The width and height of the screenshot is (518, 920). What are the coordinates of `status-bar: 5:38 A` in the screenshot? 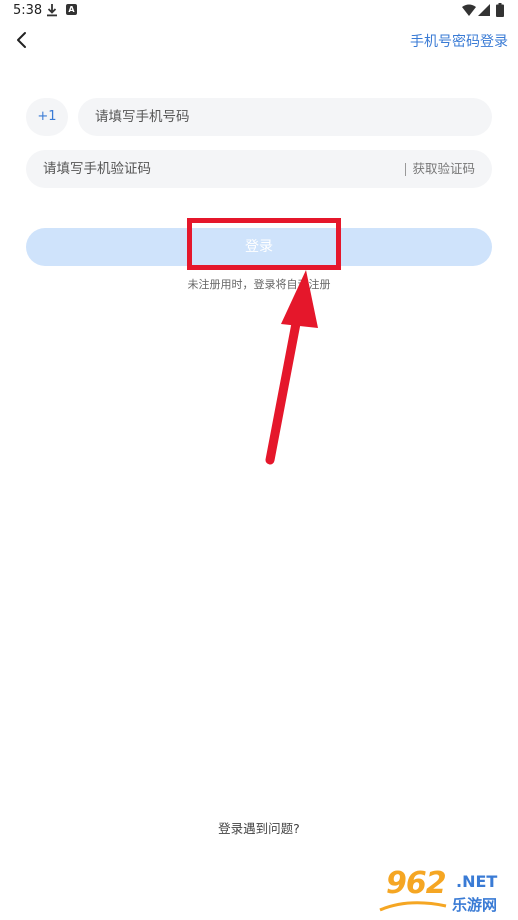 It's located at (259, 11).